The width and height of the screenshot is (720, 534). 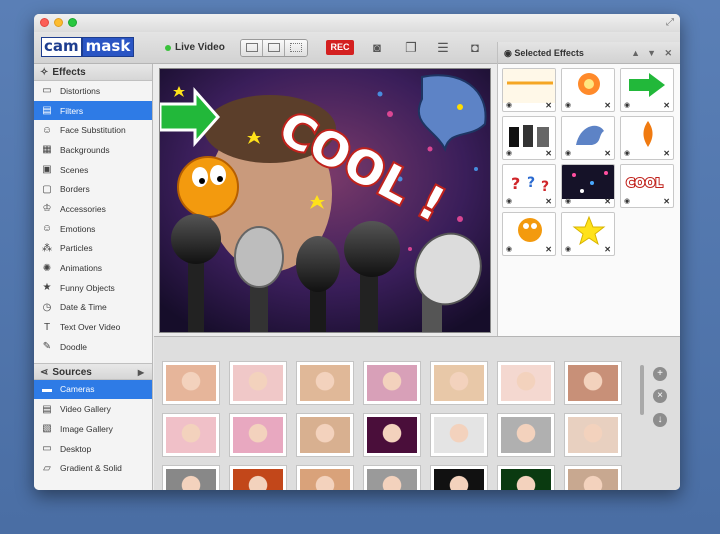 I want to click on remove-source-button: ×, so click(x=660, y=396).